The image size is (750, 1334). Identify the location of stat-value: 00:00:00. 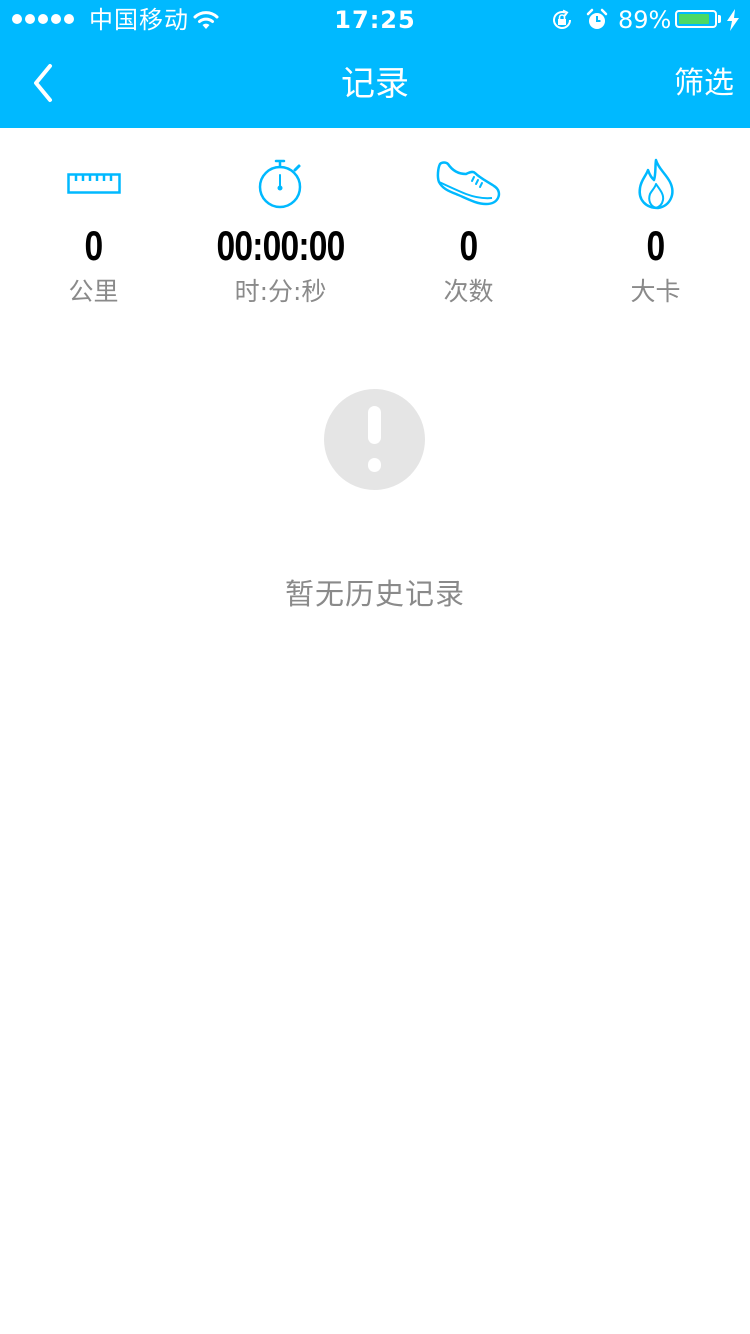
(280, 245).